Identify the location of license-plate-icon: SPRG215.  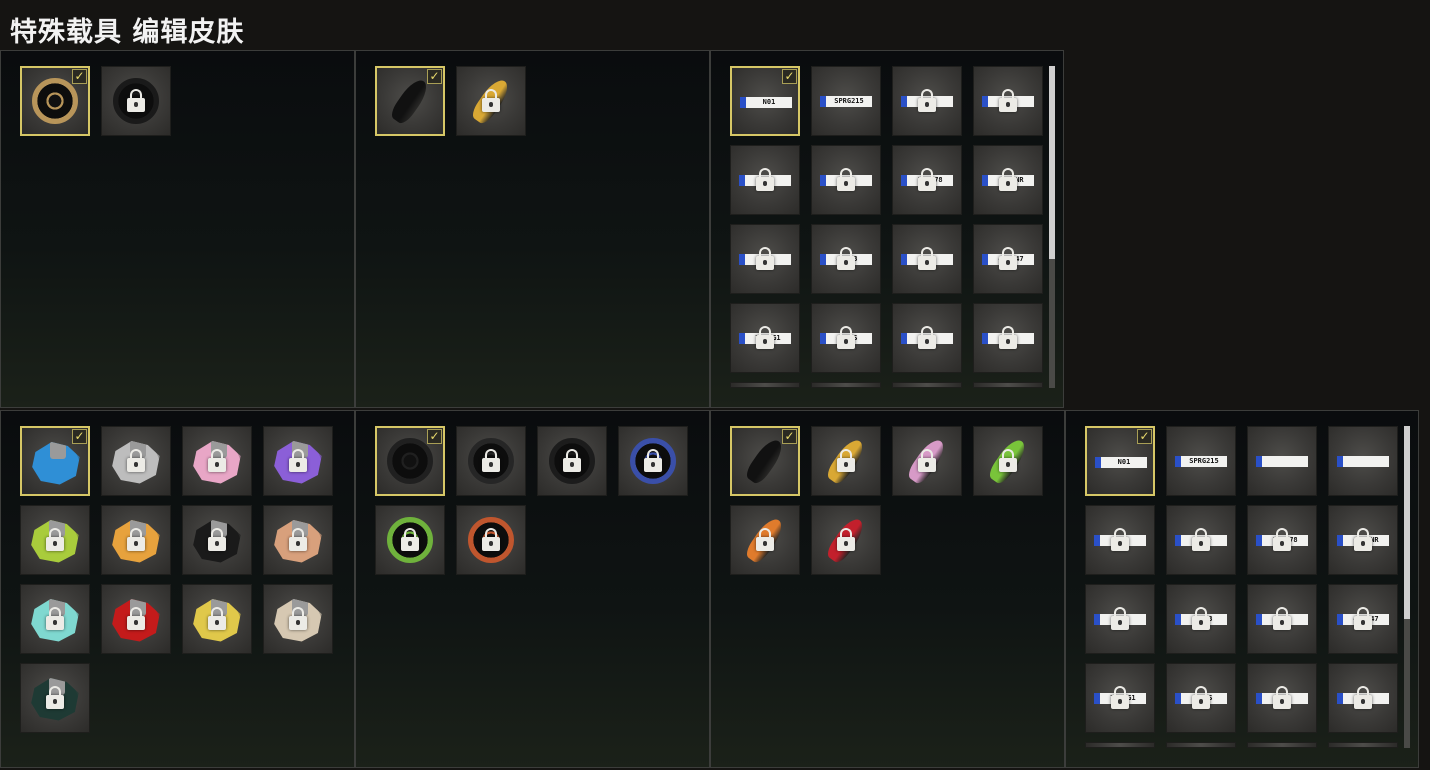
(846, 101).